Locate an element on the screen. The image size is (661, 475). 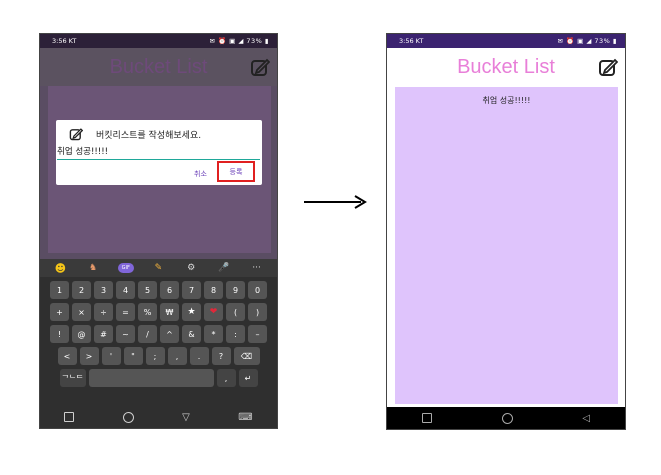
symbol-row-1: + × ÷ = % ₩ ★ ❤ ( ) is located at coordinates (158, 312).